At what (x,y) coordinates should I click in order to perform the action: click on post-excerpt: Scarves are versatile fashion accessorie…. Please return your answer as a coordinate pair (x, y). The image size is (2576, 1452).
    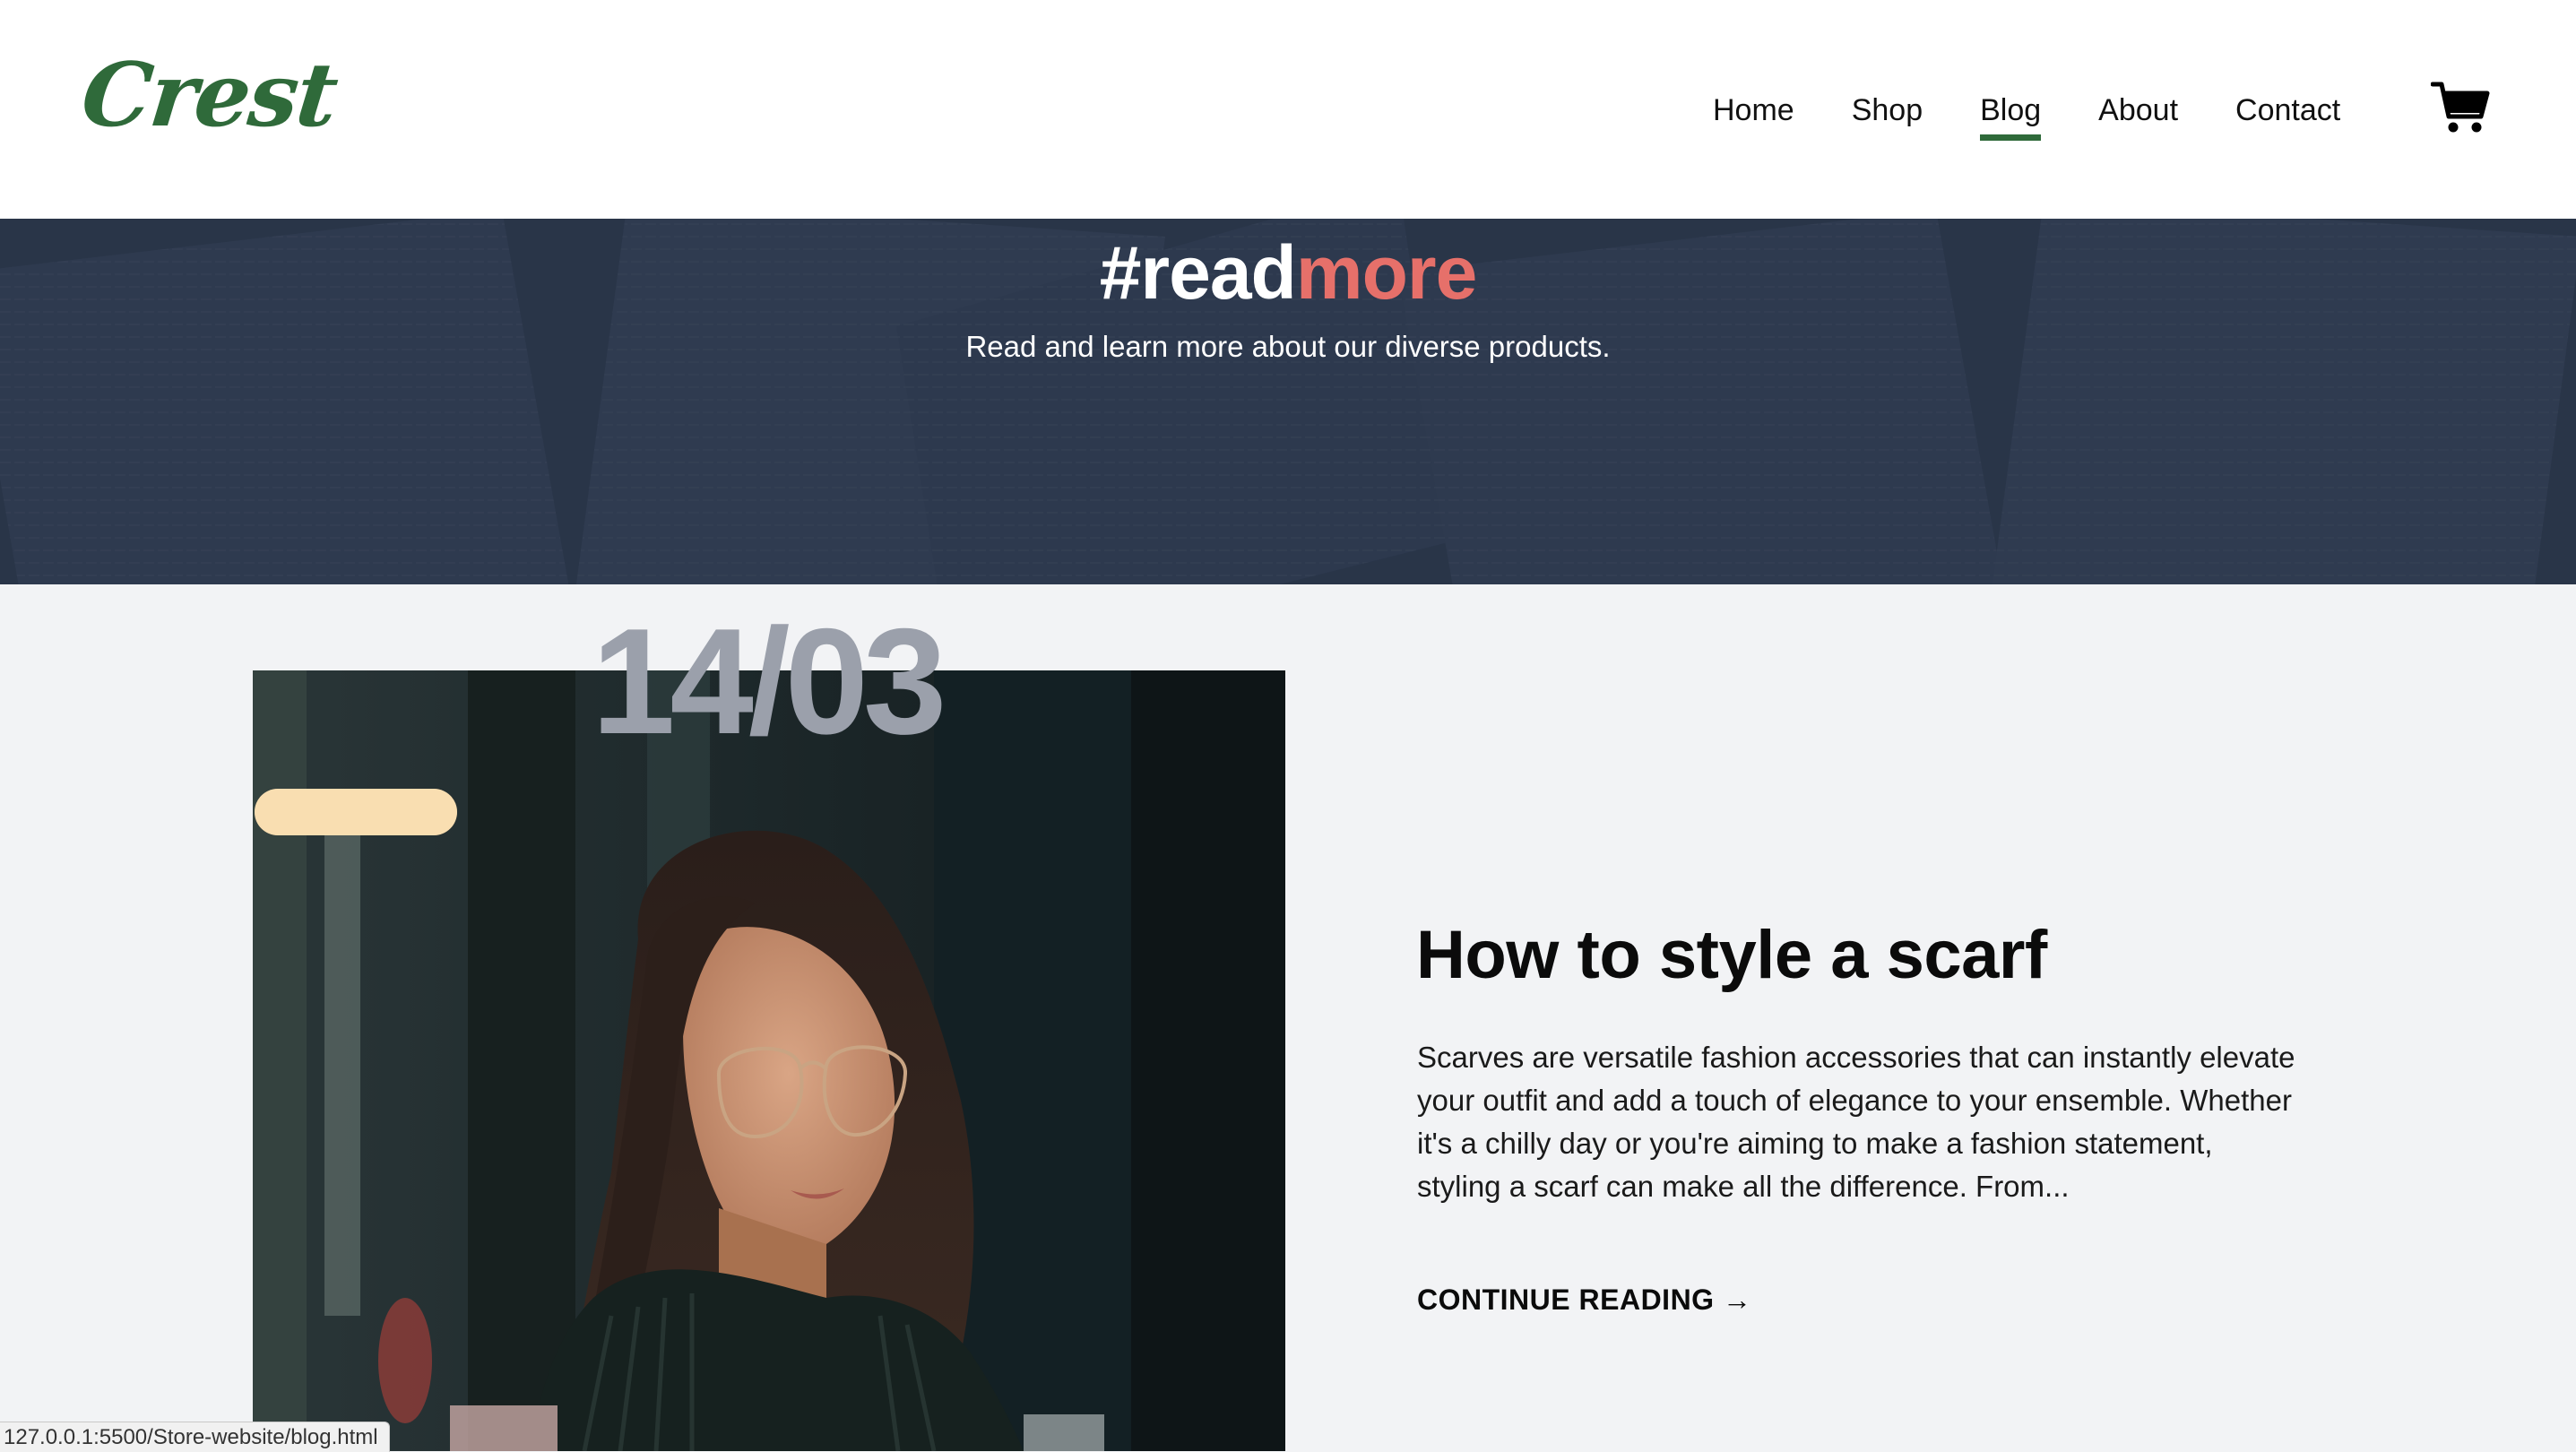
    Looking at the image, I should click on (1856, 1122).